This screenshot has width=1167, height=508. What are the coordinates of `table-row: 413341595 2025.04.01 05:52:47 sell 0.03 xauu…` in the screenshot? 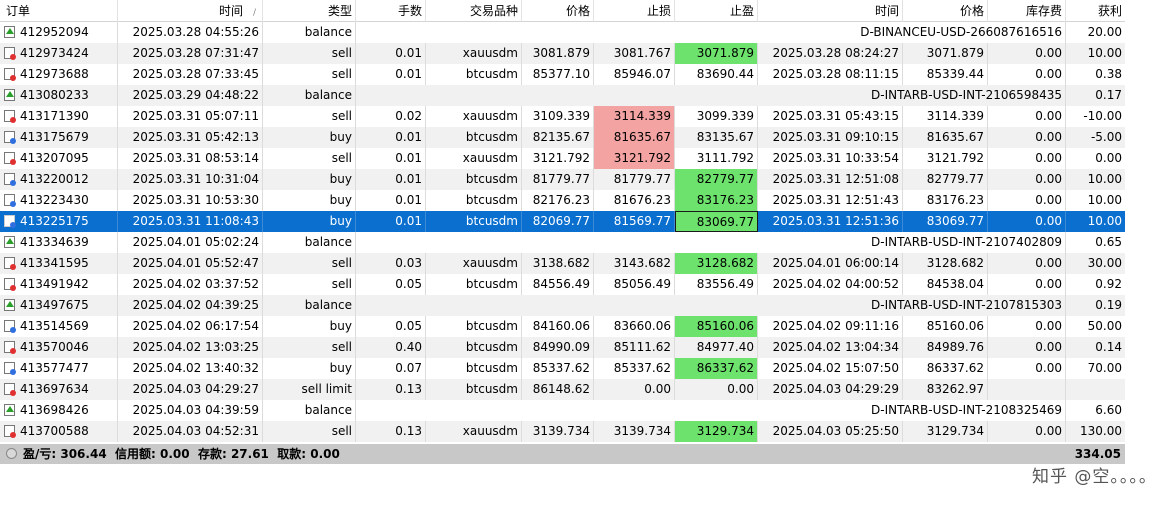 It's located at (562, 263).